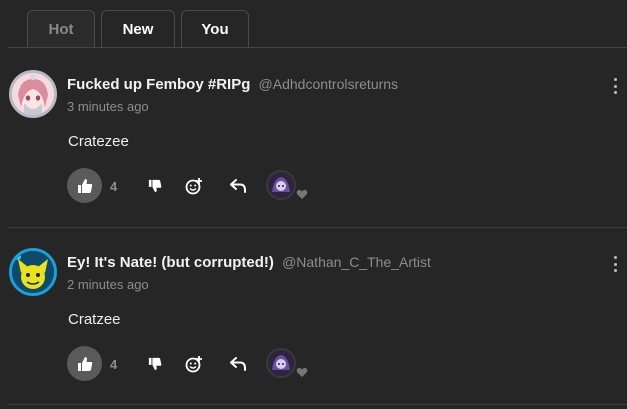 This screenshot has height=409, width=627. I want to click on author-handle: @Nathan_C_The_Artist, so click(356, 262).